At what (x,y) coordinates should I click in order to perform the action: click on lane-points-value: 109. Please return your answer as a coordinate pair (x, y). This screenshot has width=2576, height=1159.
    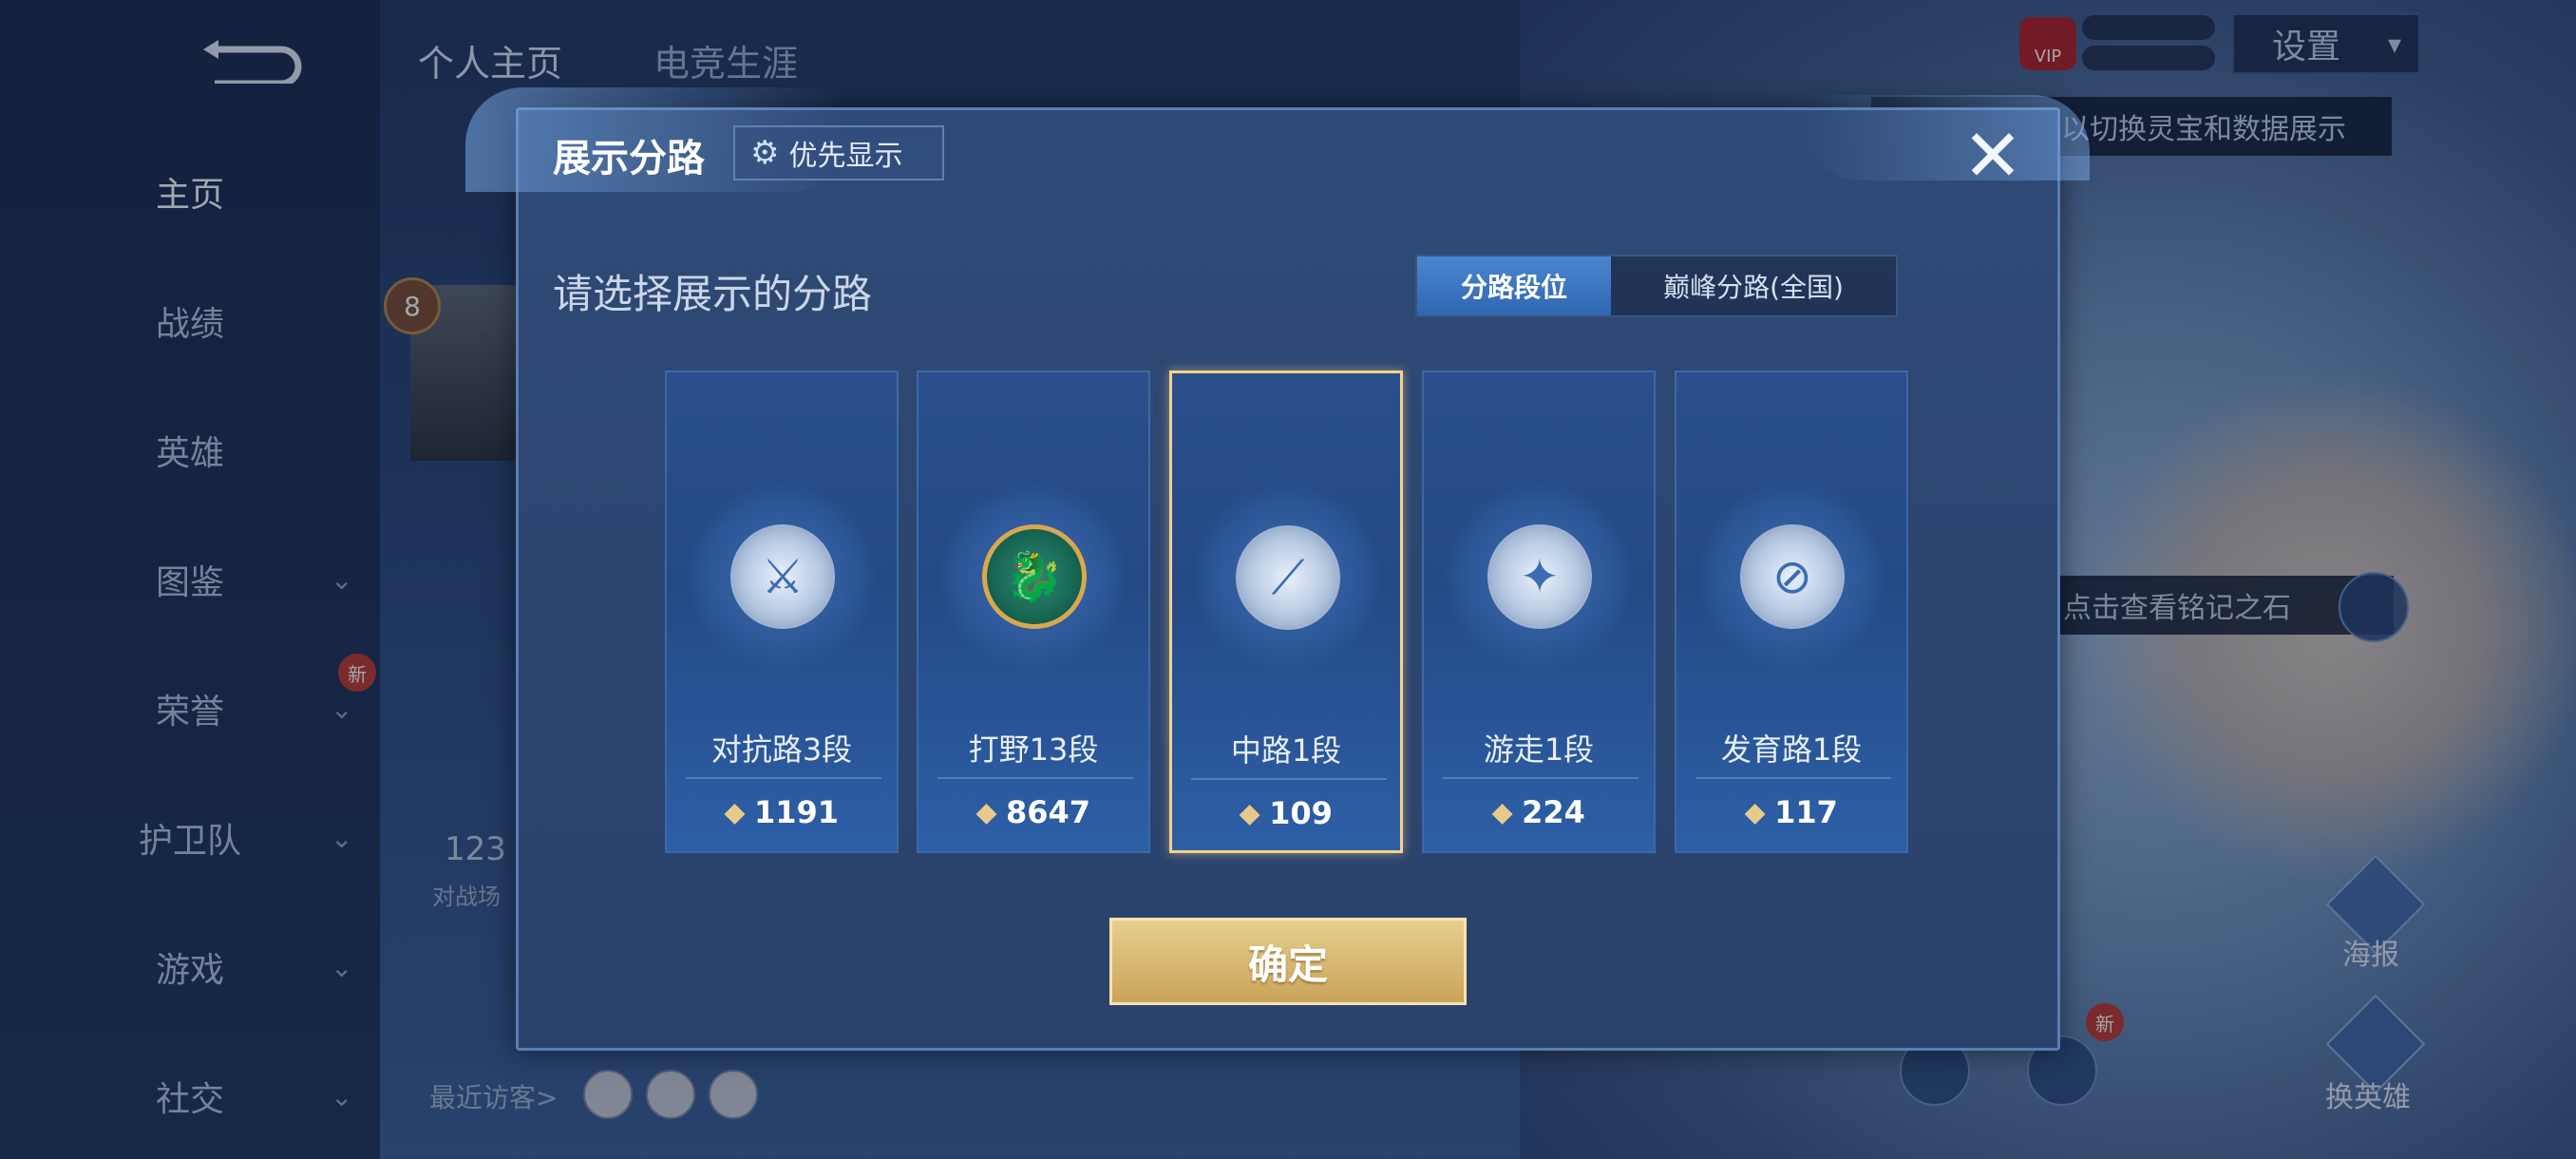
    Looking at the image, I should click on (1301, 813).